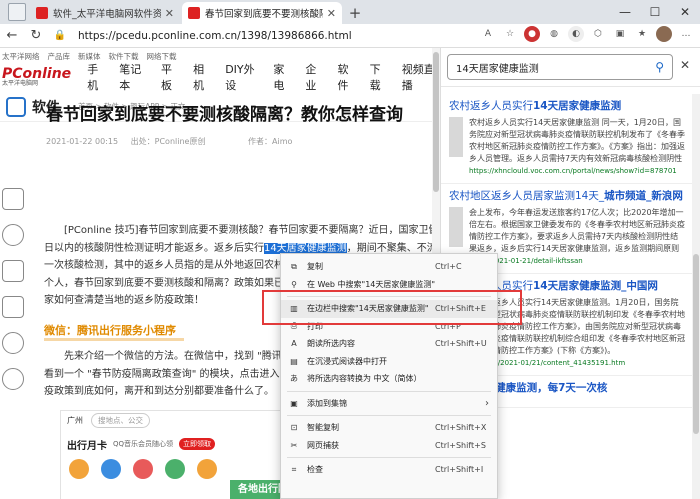  What do you see at coordinates (664, 34) in the screenshot?
I see `profile-avatar` at bounding box center [664, 34].